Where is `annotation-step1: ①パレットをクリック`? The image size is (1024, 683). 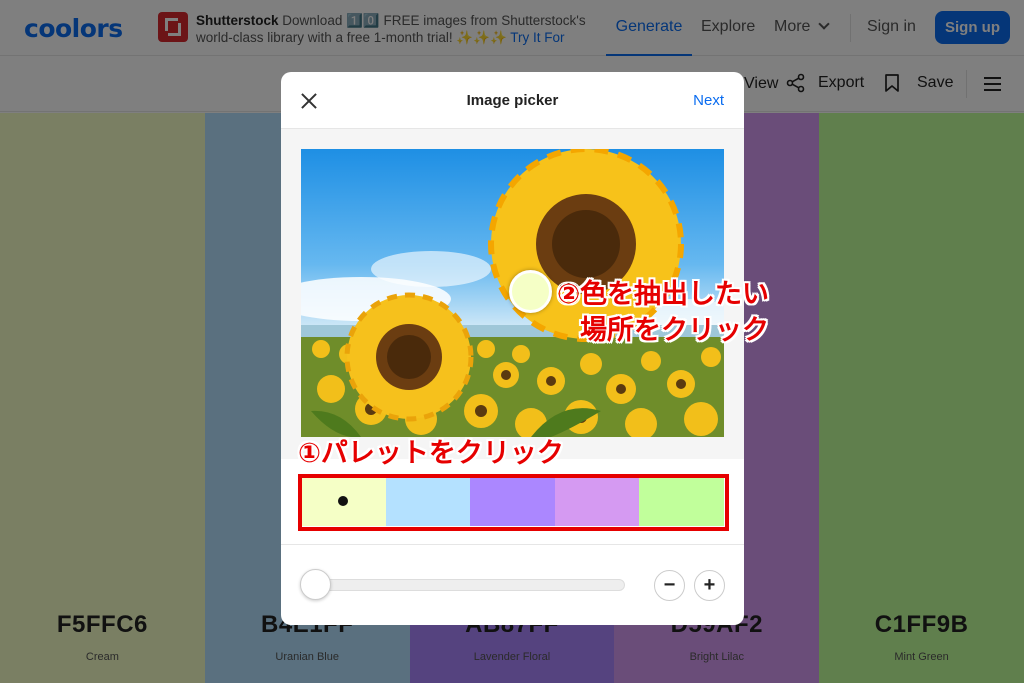
annotation-step1: ①パレットをクリック is located at coordinates (431, 453).